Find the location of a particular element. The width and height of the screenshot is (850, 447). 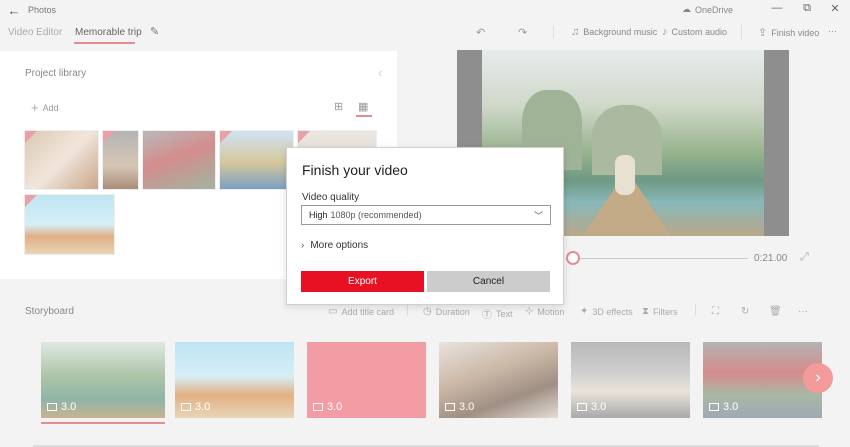

minimize-button: — is located at coordinates (777, 8).